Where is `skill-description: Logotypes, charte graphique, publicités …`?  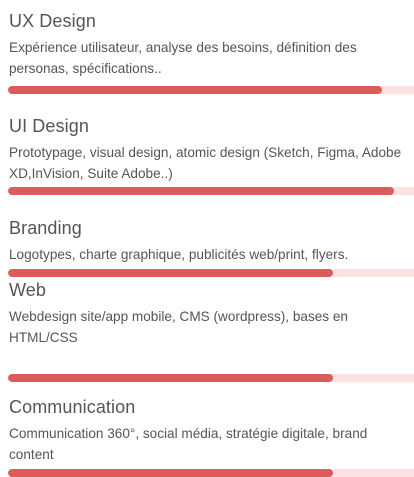
skill-description: Logotypes, charte graphique, publicités … is located at coordinates (179, 254).